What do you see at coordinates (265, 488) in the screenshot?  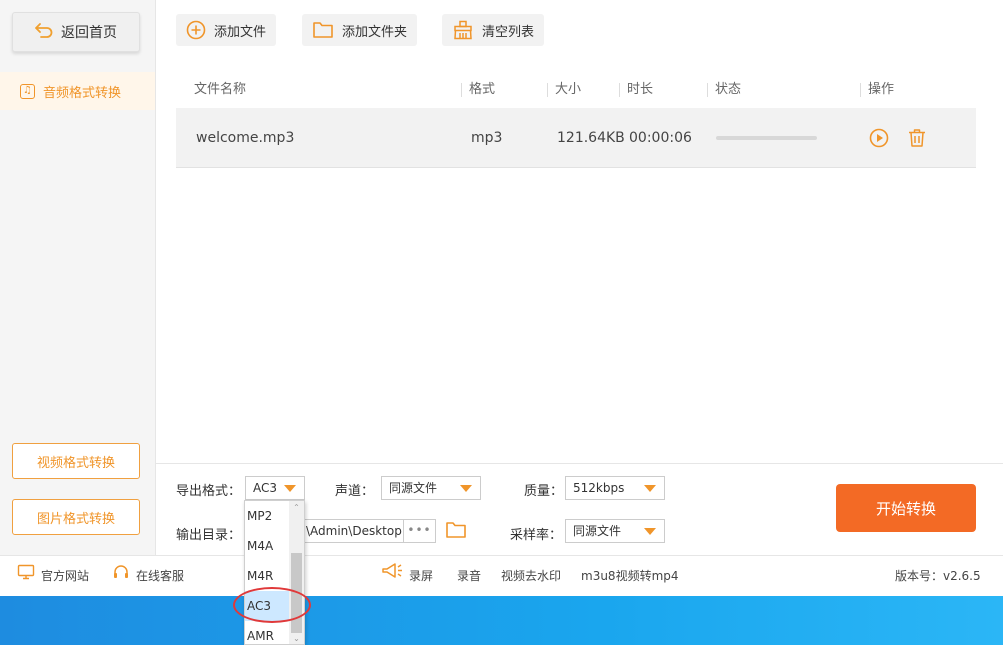 I see `format-select-value: AC3` at bounding box center [265, 488].